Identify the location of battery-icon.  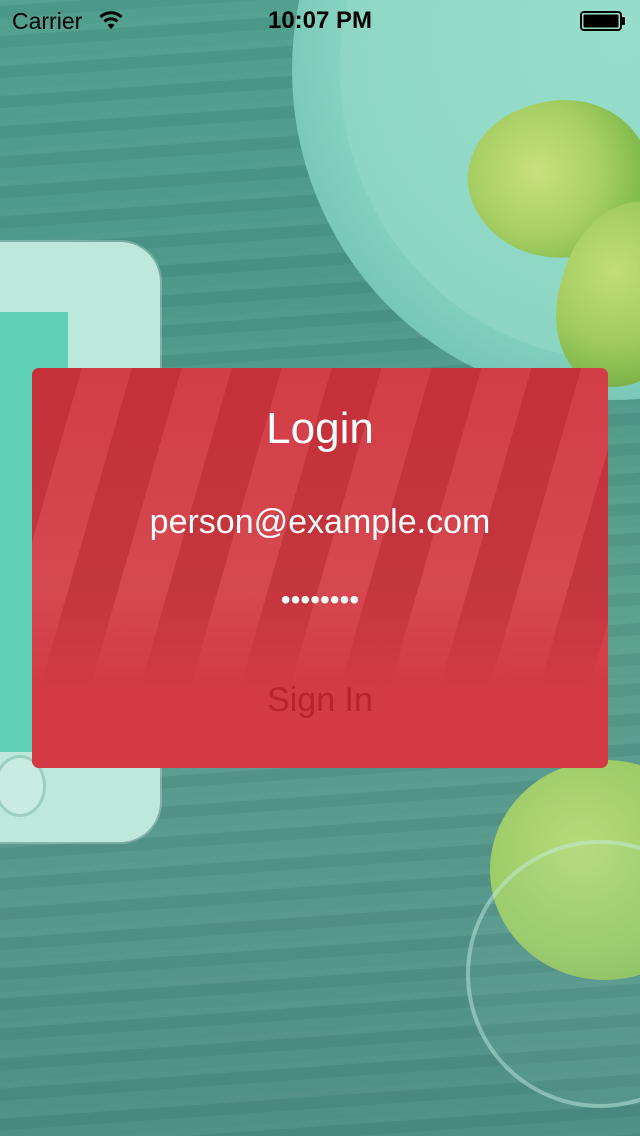
(602, 21).